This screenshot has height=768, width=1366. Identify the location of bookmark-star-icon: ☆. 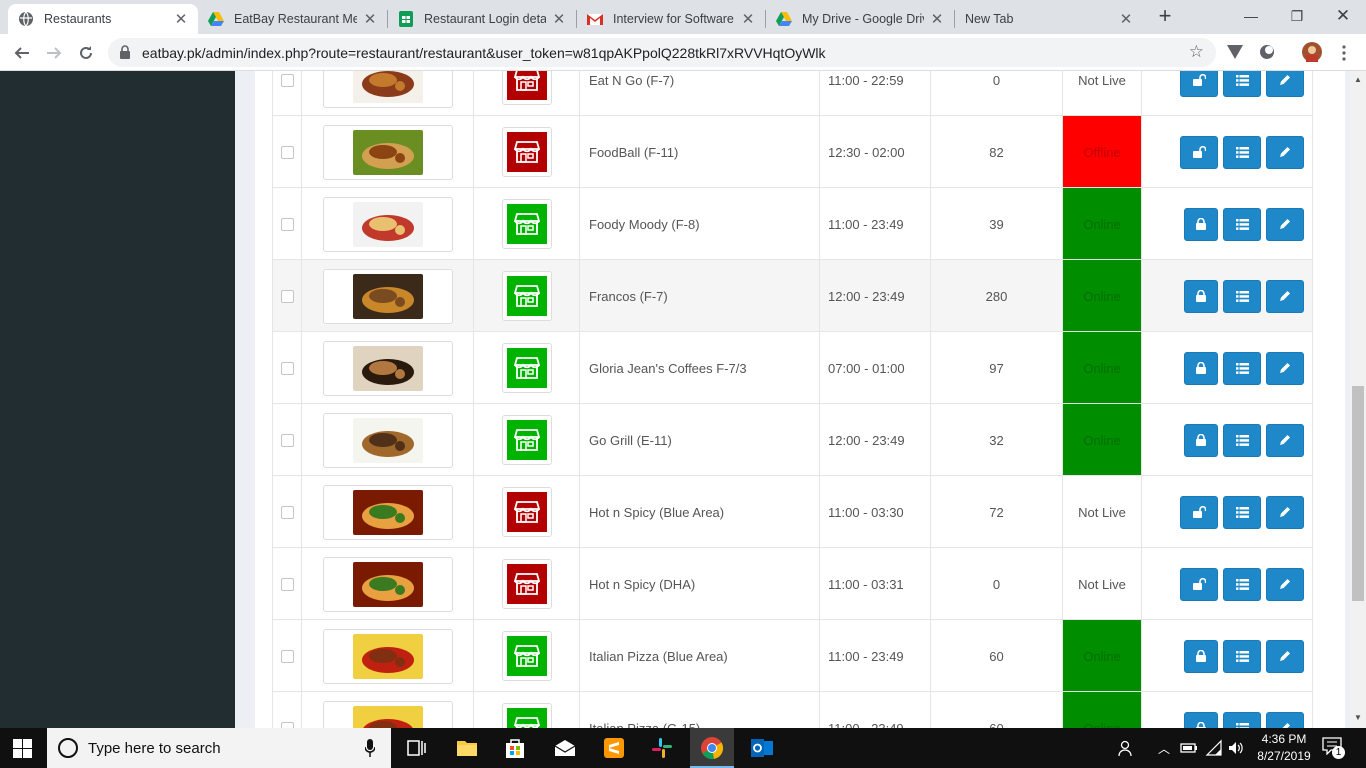
(1196, 52).